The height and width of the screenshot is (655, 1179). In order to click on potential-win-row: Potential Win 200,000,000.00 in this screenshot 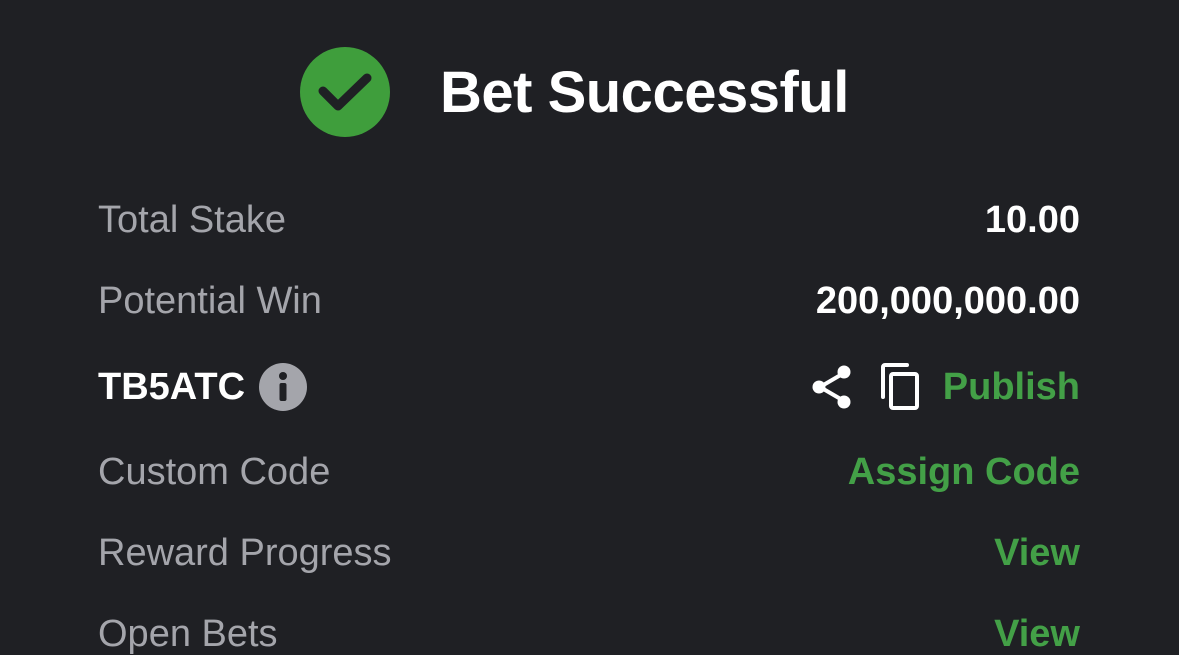, I will do `click(589, 301)`.